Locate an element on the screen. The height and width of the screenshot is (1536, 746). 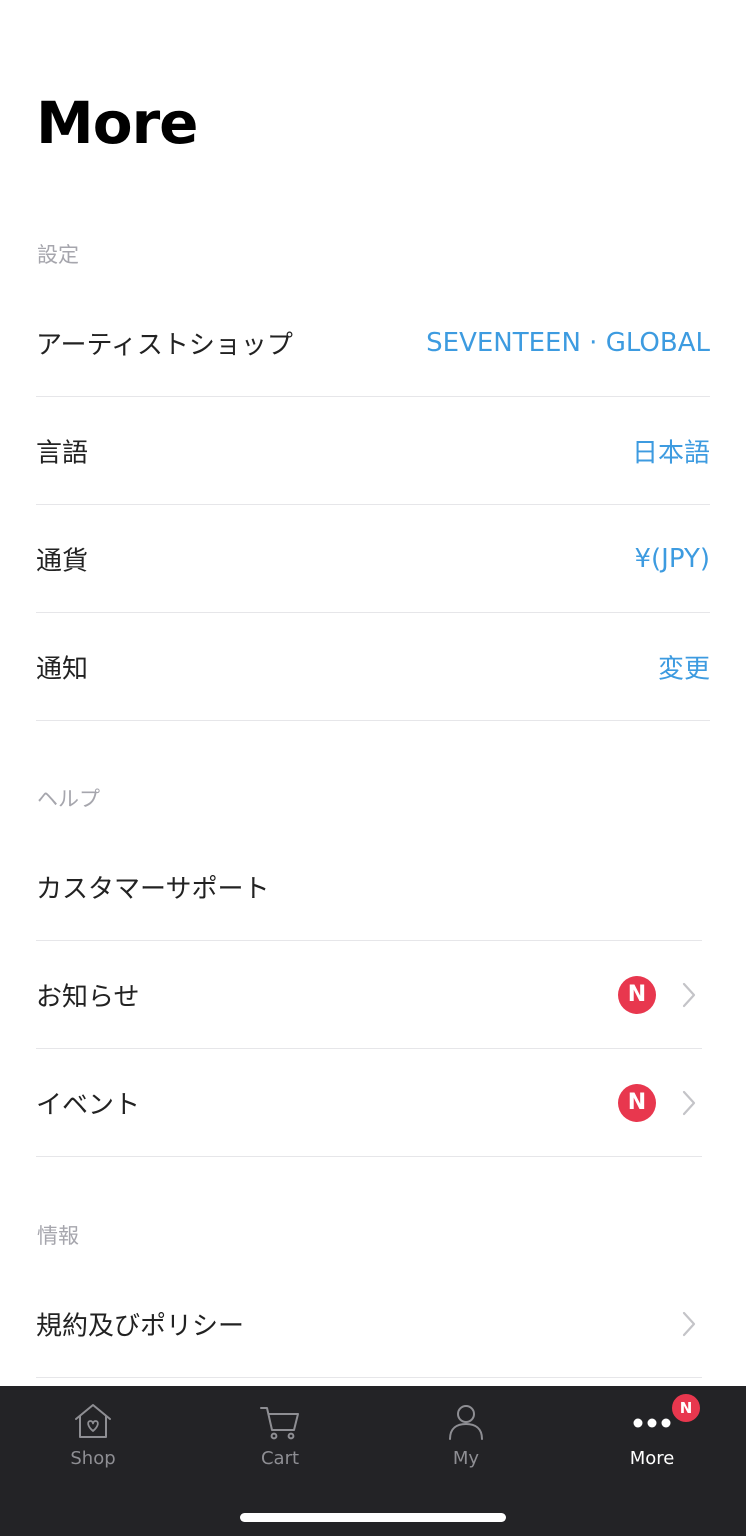
row-terms: 規約及びポリシー is located at coordinates (369, 1324).